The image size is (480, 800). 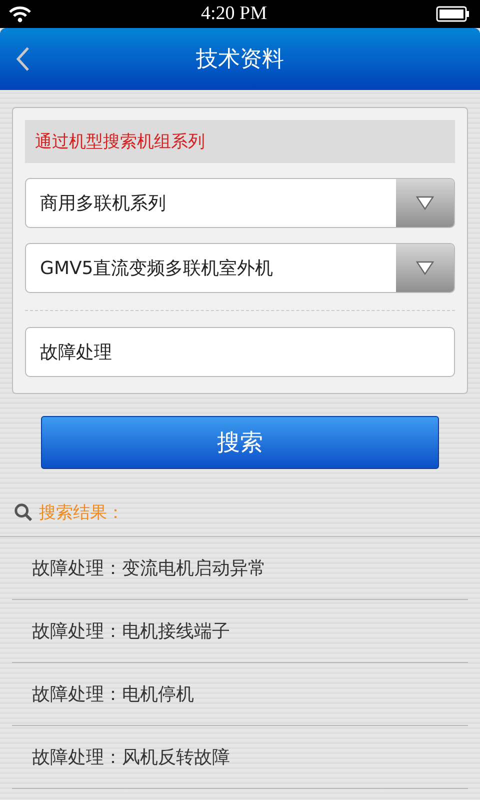 What do you see at coordinates (240, 268) in the screenshot?
I see `dropdown-field: GMV5直流变频多联机室外机` at bounding box center [240, 268].